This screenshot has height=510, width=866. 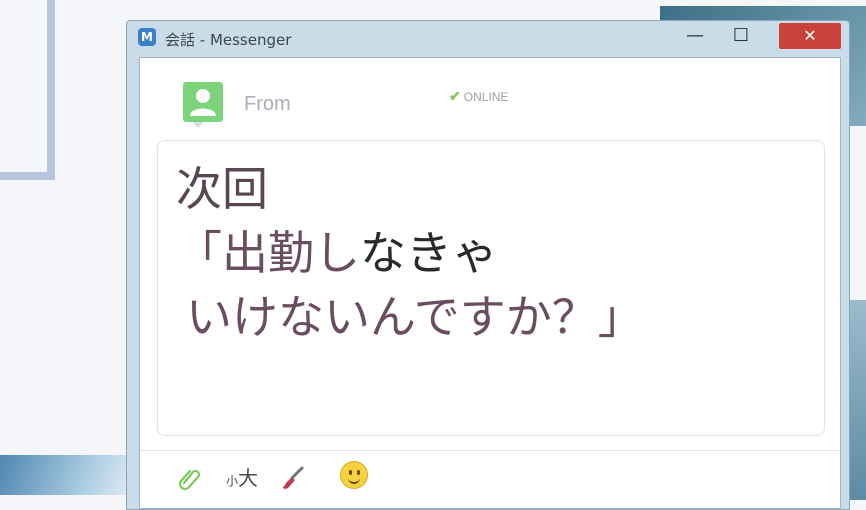 I want to click on message-line-2: 「出勤しなきゃ, so click(x=337, y=253).